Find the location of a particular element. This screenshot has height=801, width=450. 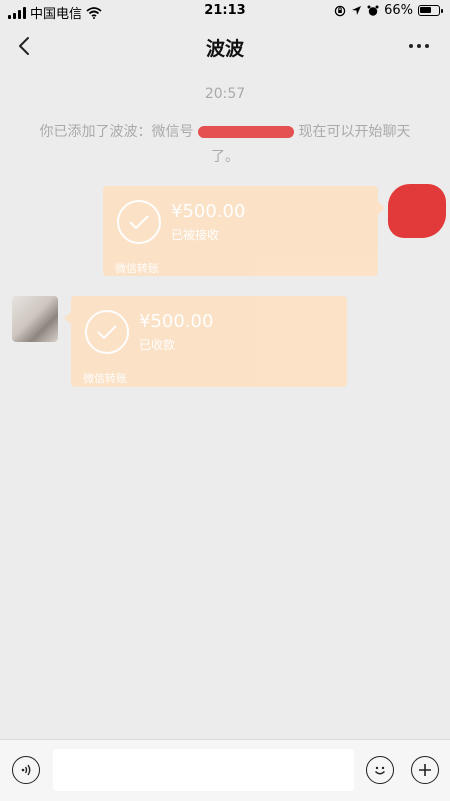

location-icon is located at coordinates (357, 10).